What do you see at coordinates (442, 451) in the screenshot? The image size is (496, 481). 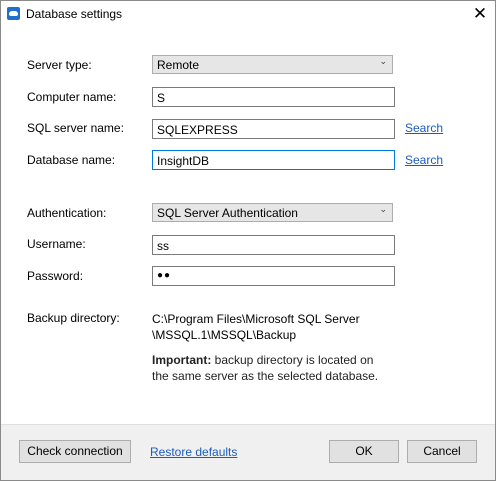 I see `cancel-button: Cancel` at bounding box center [442, 451].